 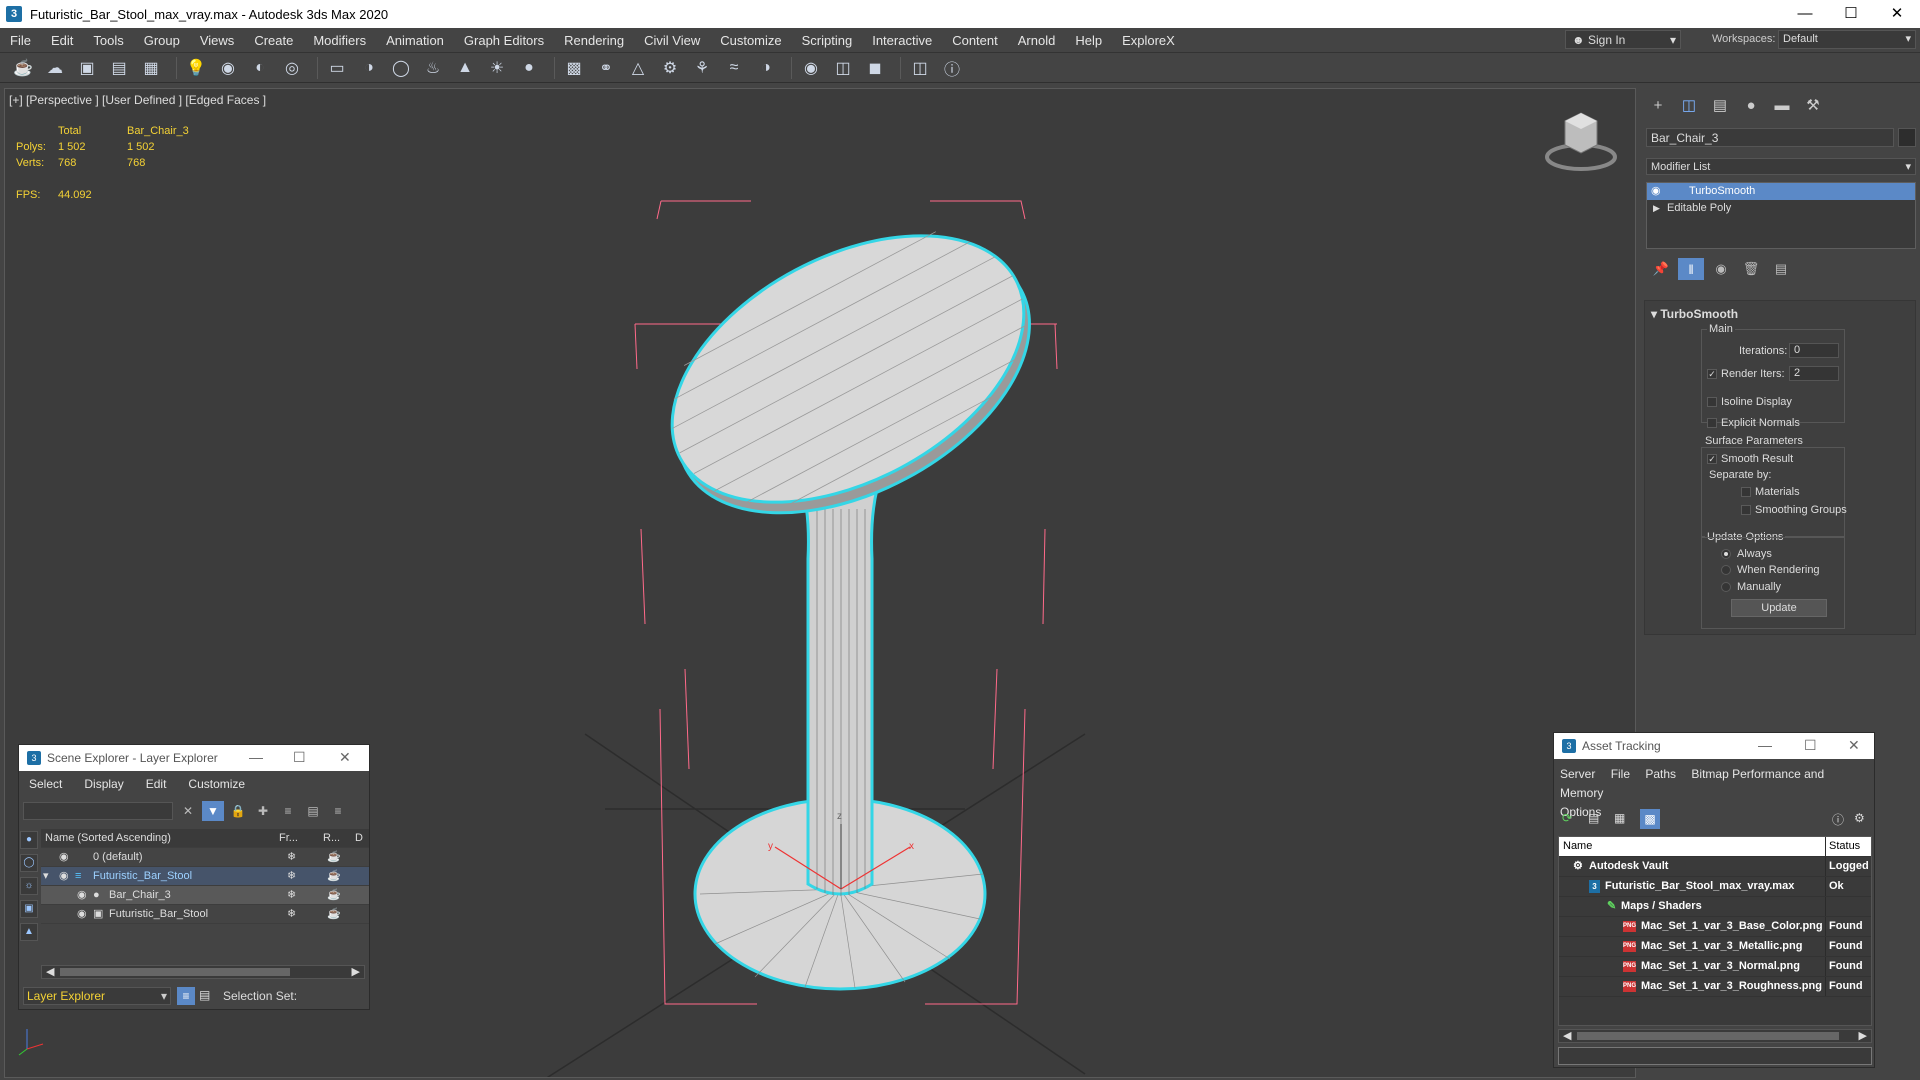 What do you see at coordinates (338, 811) in the screenshot?
I see `layers-stack-icon: ≡` at bounding box center [338, 811].